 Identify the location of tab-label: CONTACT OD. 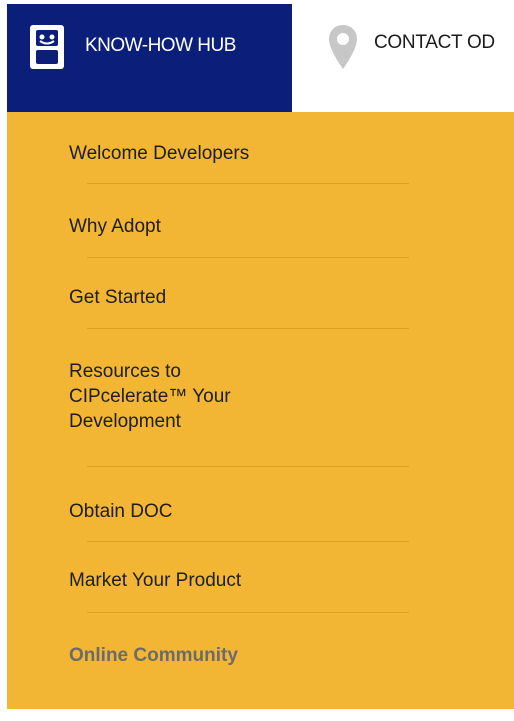
(434, 42).